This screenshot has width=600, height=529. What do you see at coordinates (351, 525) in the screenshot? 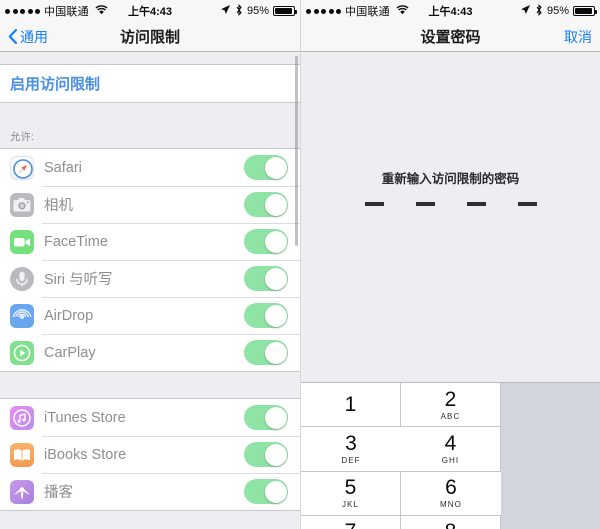
I see `key-number: 7` at bounding box center [351, 525].